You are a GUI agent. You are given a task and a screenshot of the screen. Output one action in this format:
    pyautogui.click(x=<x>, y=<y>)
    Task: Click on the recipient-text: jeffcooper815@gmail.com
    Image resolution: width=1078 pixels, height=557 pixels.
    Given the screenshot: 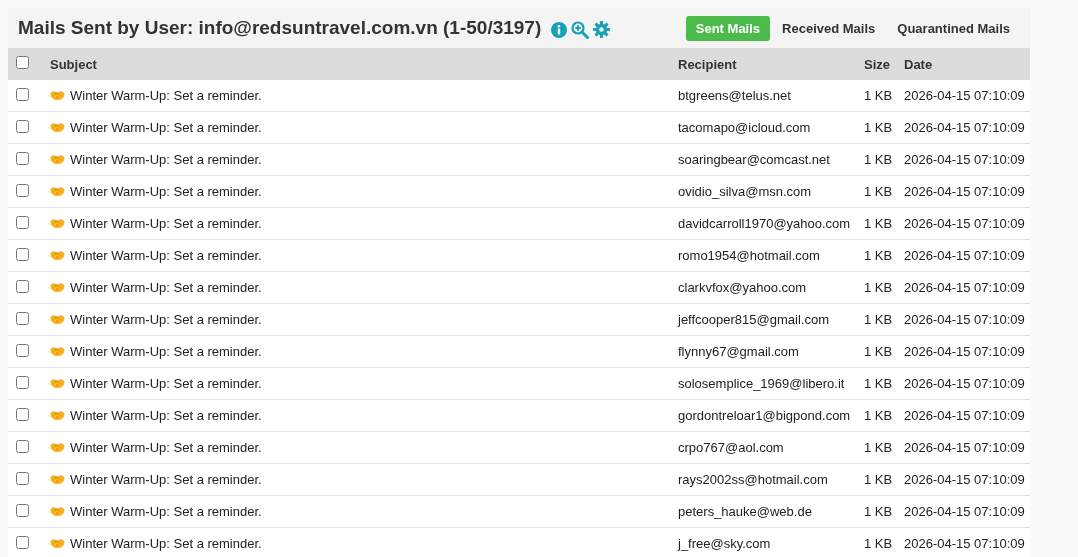 What is the action you would take?
    pyautogui.click(x=753, y=319)
    